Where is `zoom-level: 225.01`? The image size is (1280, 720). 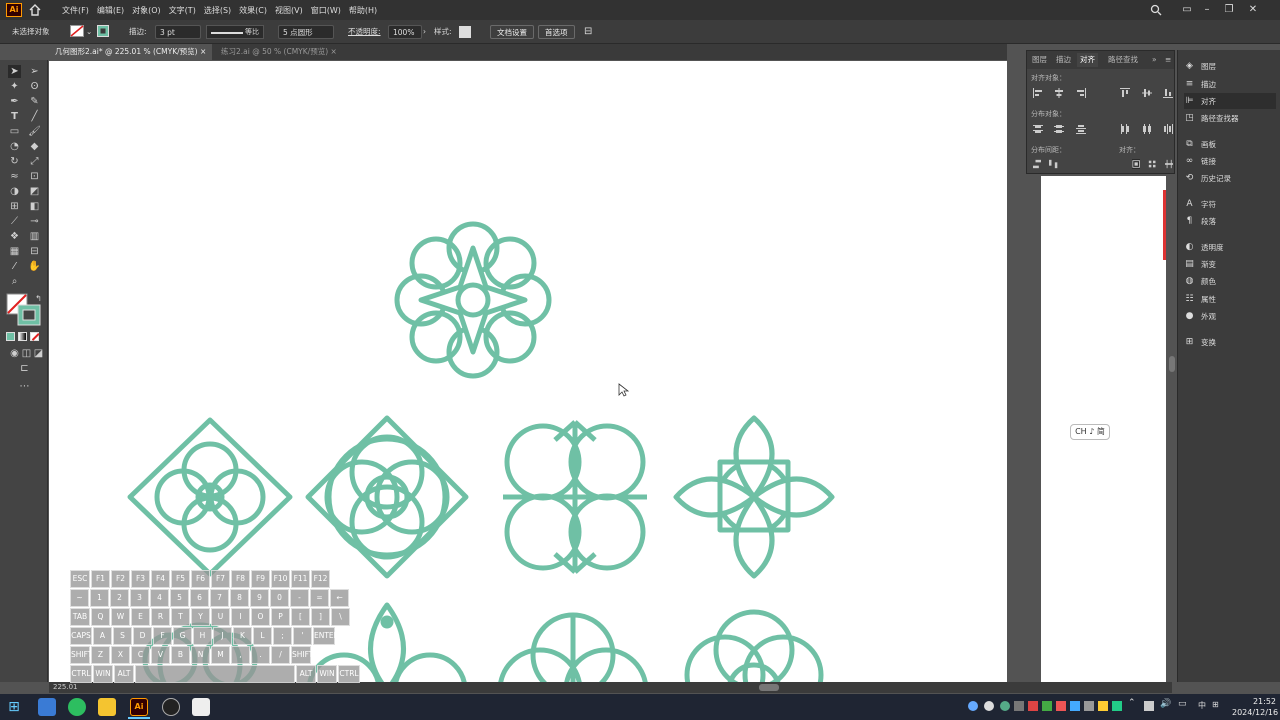 zoom-level: 225.01 is located at coordinates (65, 687).